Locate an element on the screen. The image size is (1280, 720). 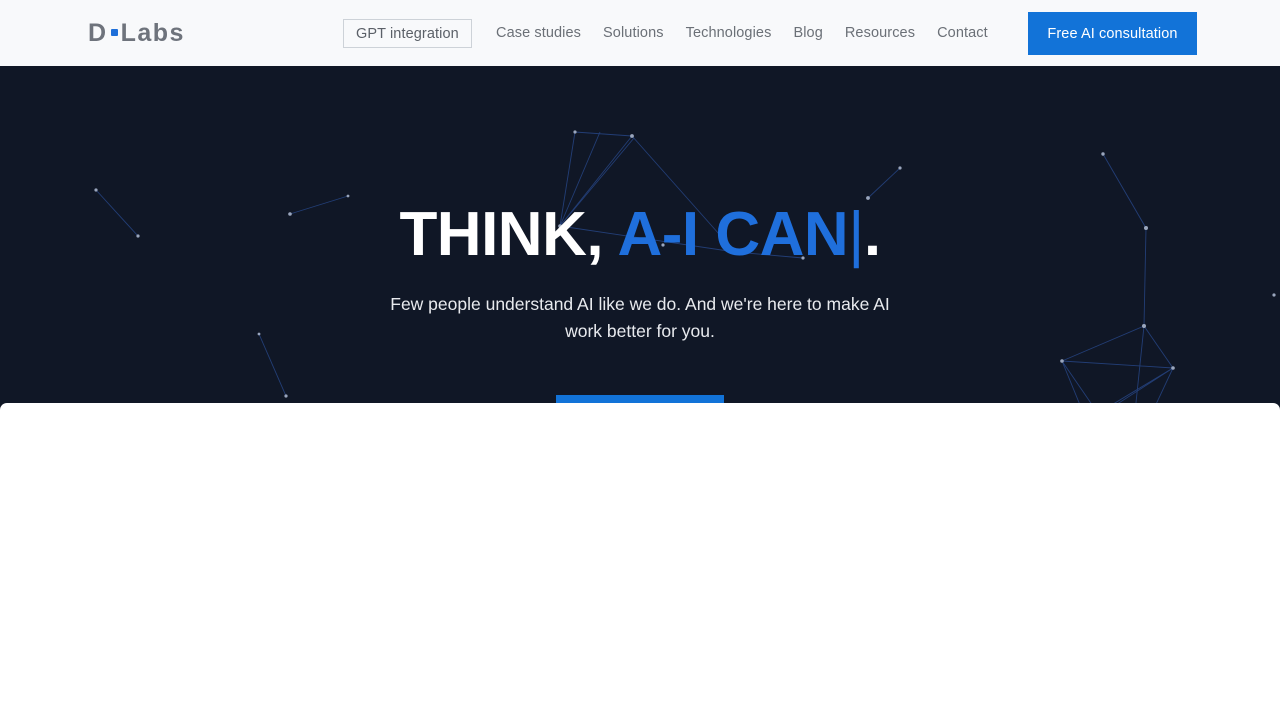
nav-pill-gpt-integration: GPT integration is located at coordinates (407, 33).